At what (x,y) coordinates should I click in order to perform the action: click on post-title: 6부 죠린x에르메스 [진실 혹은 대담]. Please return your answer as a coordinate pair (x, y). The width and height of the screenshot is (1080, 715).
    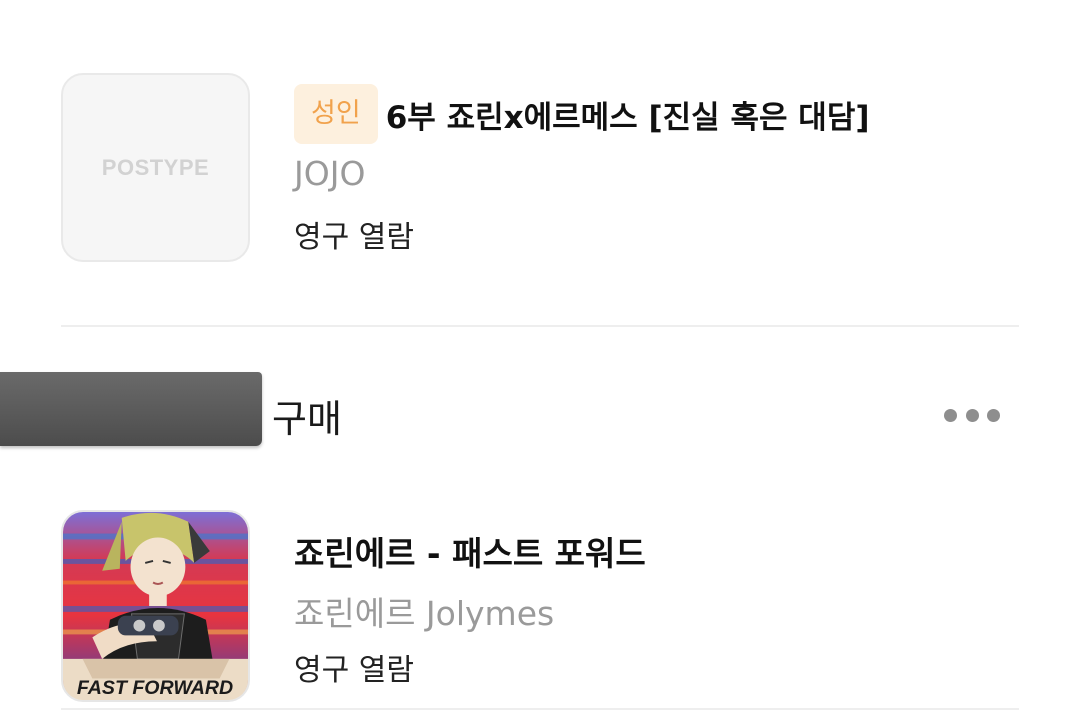
    Looking at the image, I should click on (628, 114).